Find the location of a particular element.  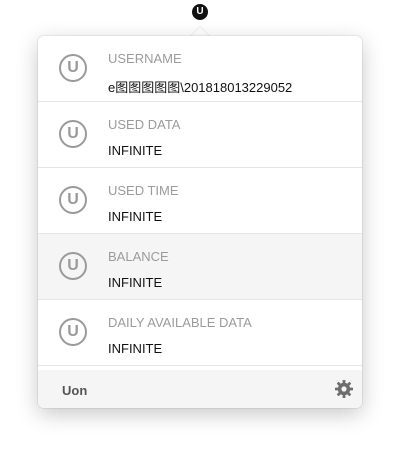

list-item-username: U USERNAME e图图图图图\201818013229052 is located at coordinates (200, 69).